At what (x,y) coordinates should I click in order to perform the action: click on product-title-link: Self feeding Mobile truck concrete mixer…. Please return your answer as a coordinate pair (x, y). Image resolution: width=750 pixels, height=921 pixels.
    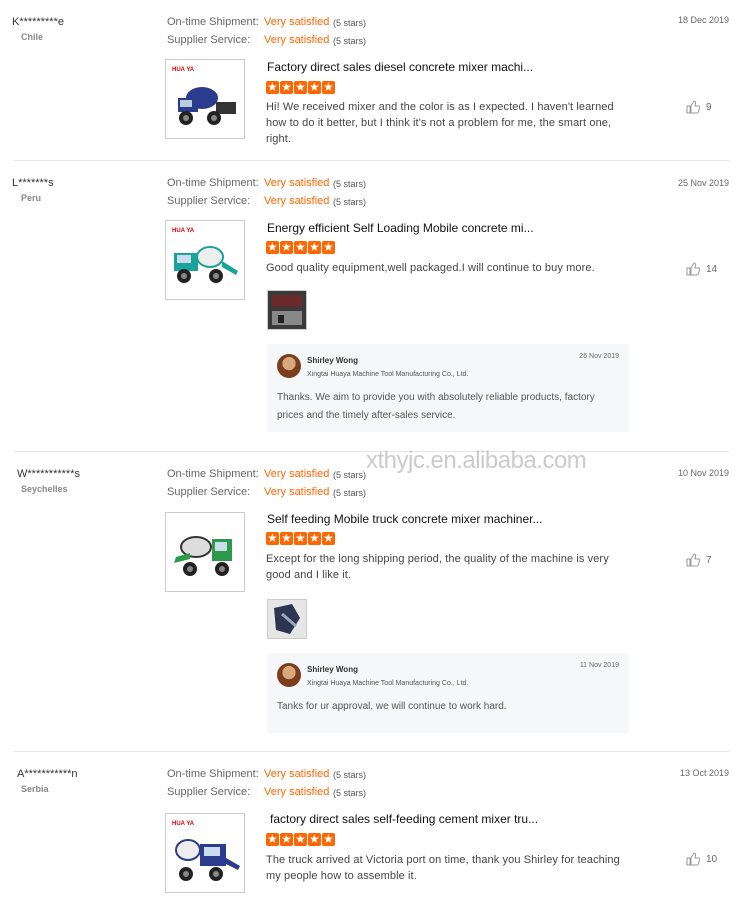
    Looking at the image, I should click on (404, 519).